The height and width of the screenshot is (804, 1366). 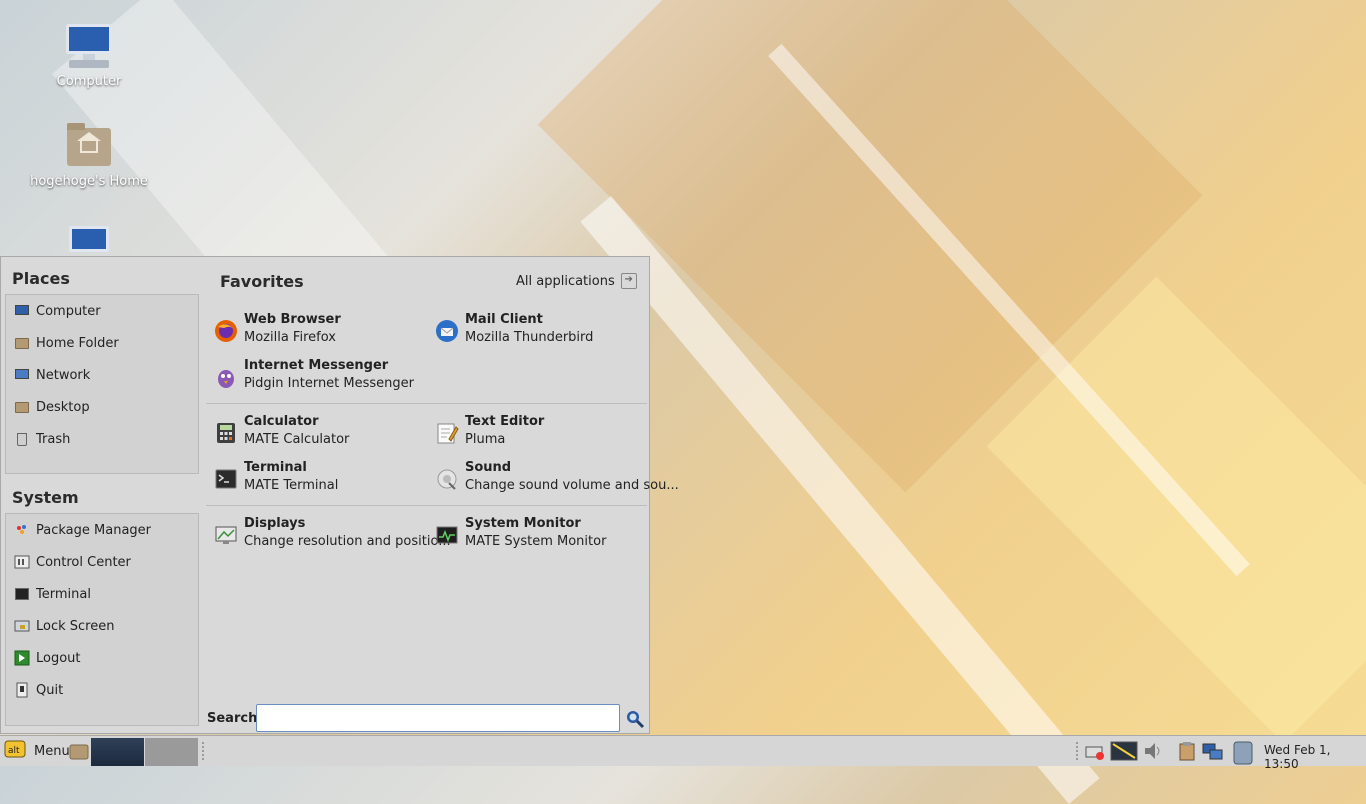 I want to click on text-editor-icon, so click(x=447, y=433).